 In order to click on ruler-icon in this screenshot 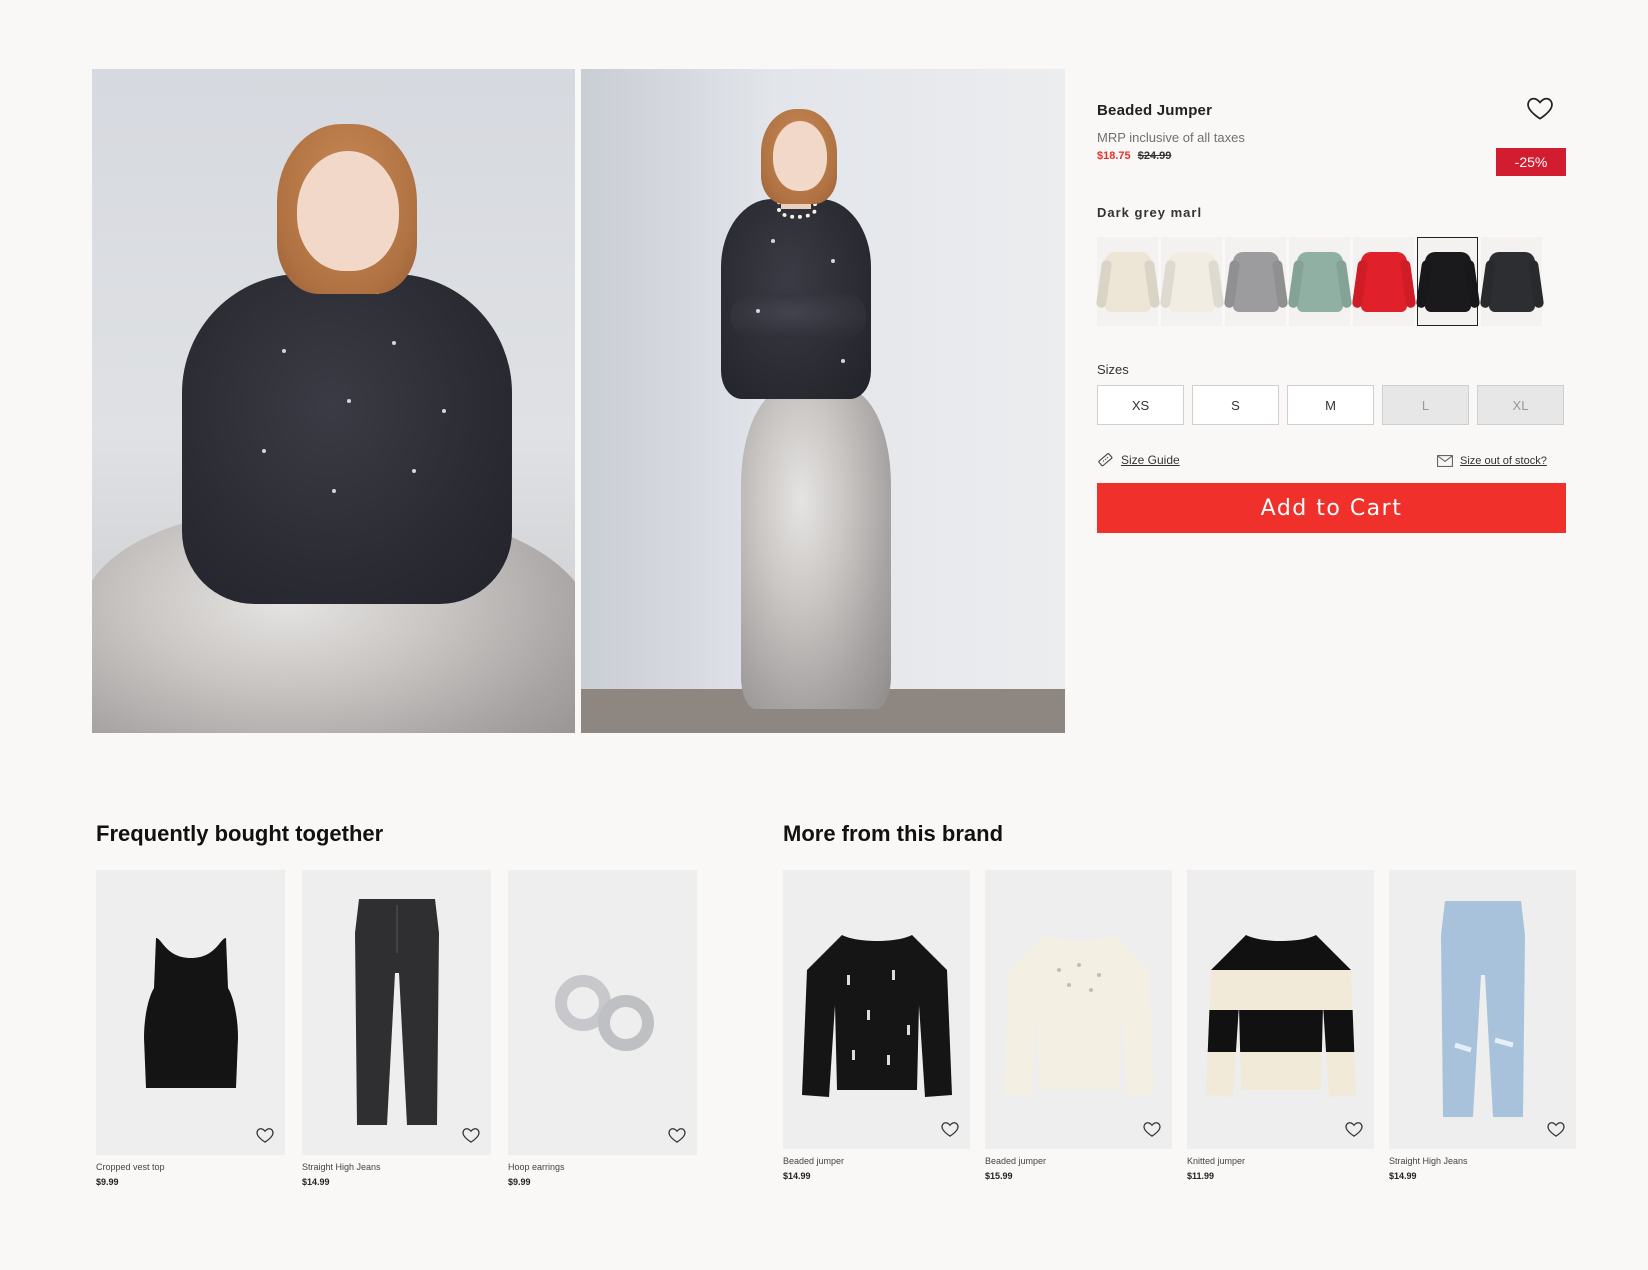, I will do `click(1105, 460)`.